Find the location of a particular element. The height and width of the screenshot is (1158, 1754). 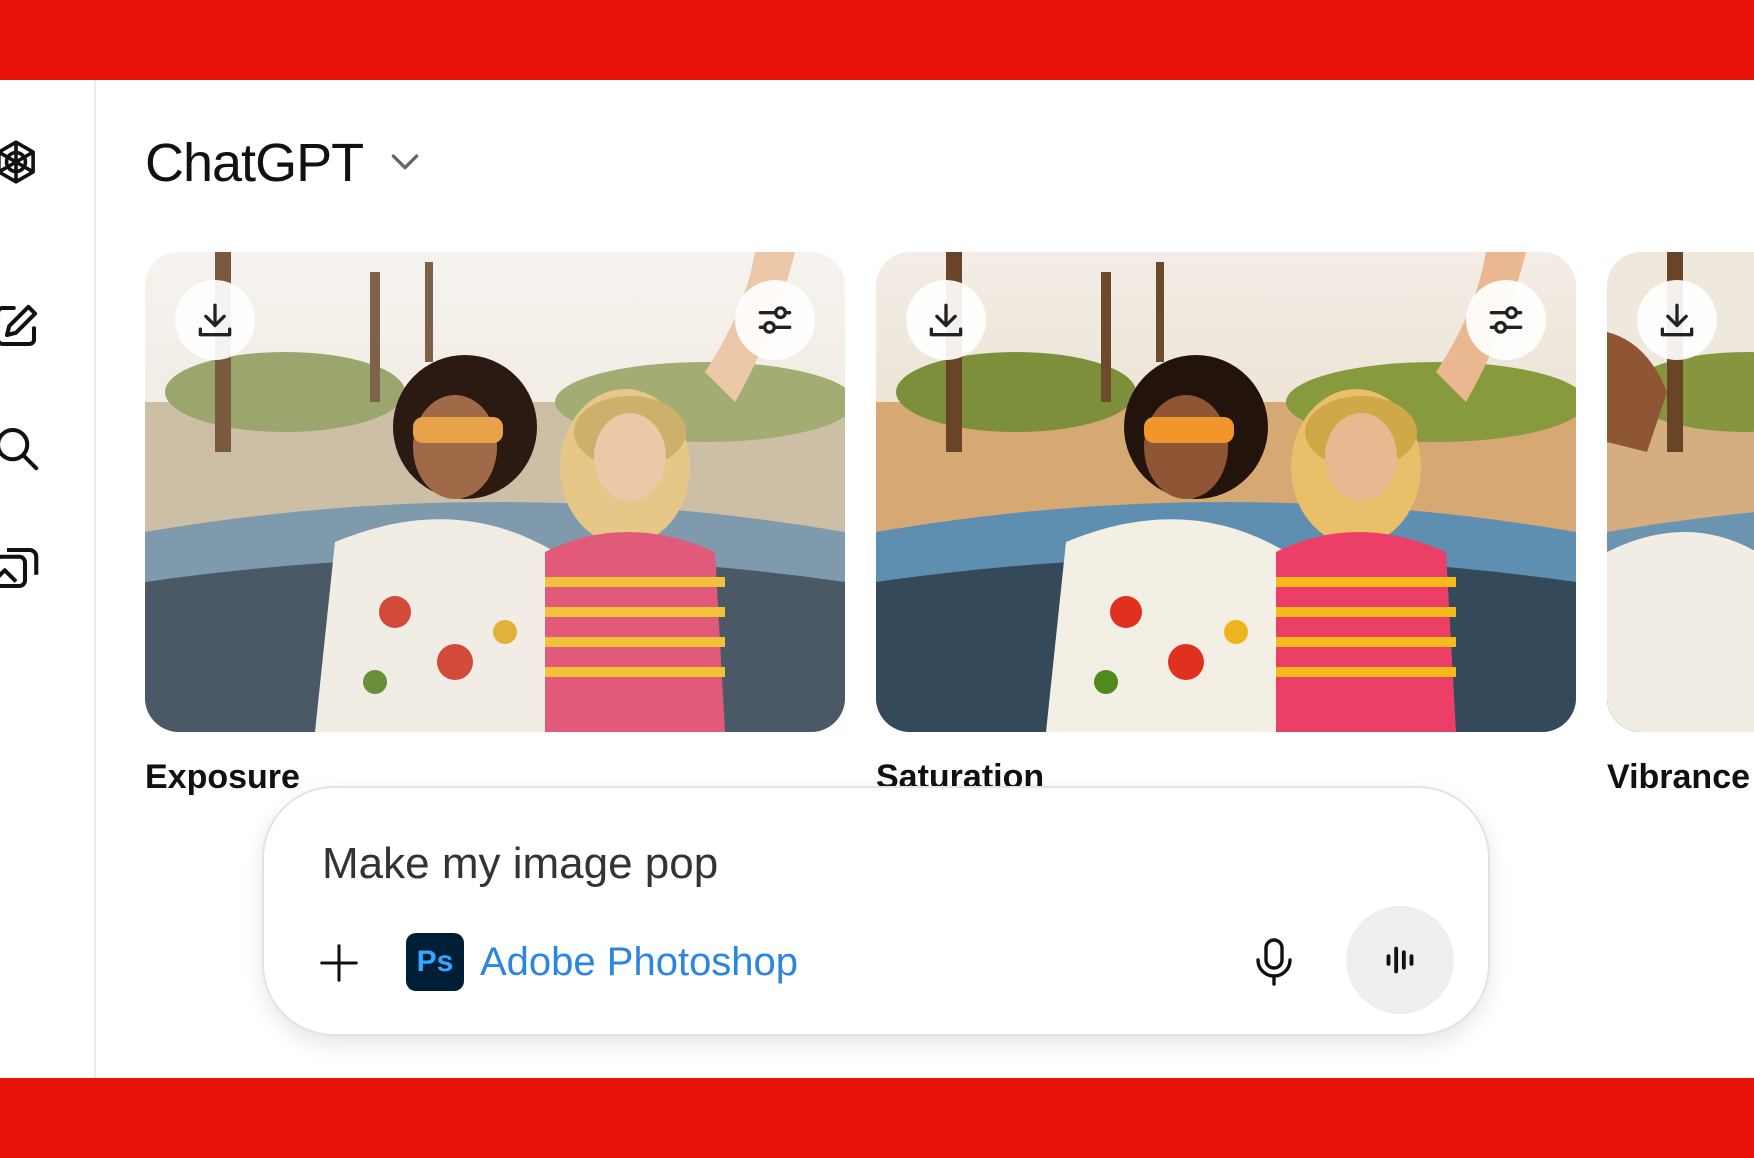

model-selector: ChatGPT is located at coordinates (285, 163).